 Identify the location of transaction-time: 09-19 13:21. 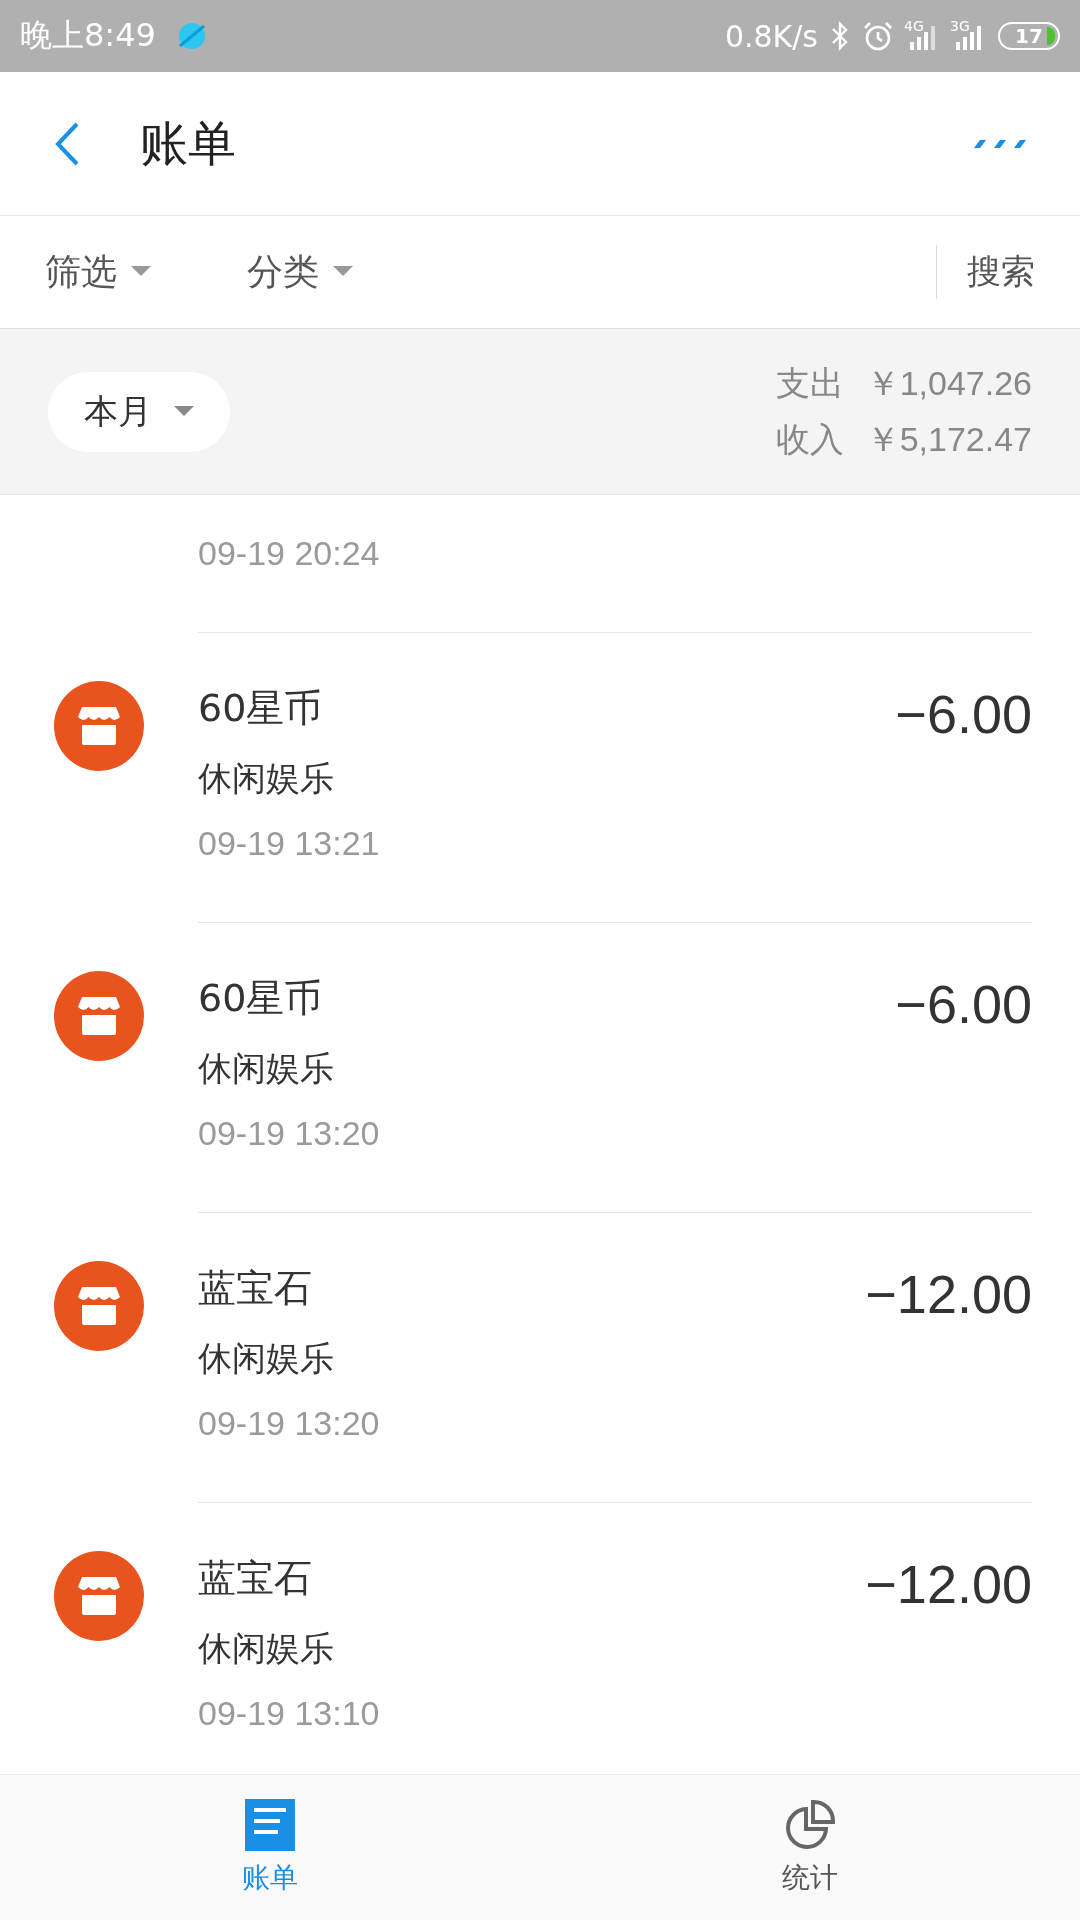
(289, 843).